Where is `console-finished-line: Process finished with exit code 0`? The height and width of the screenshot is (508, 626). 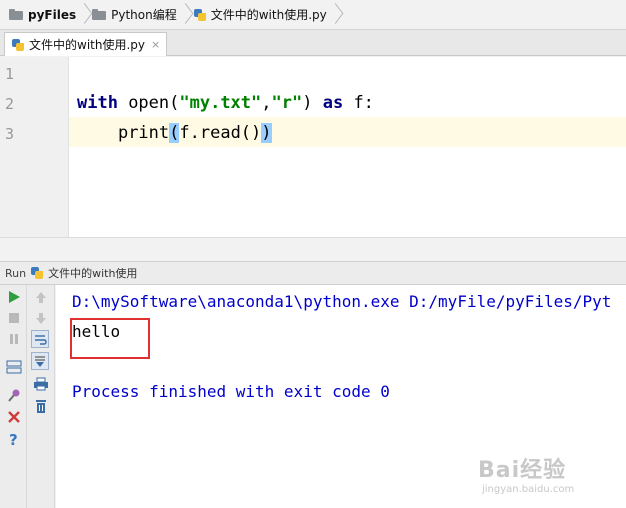 console-finished-line: Process finished with exit code 0 is located at coordinates (231, 391).